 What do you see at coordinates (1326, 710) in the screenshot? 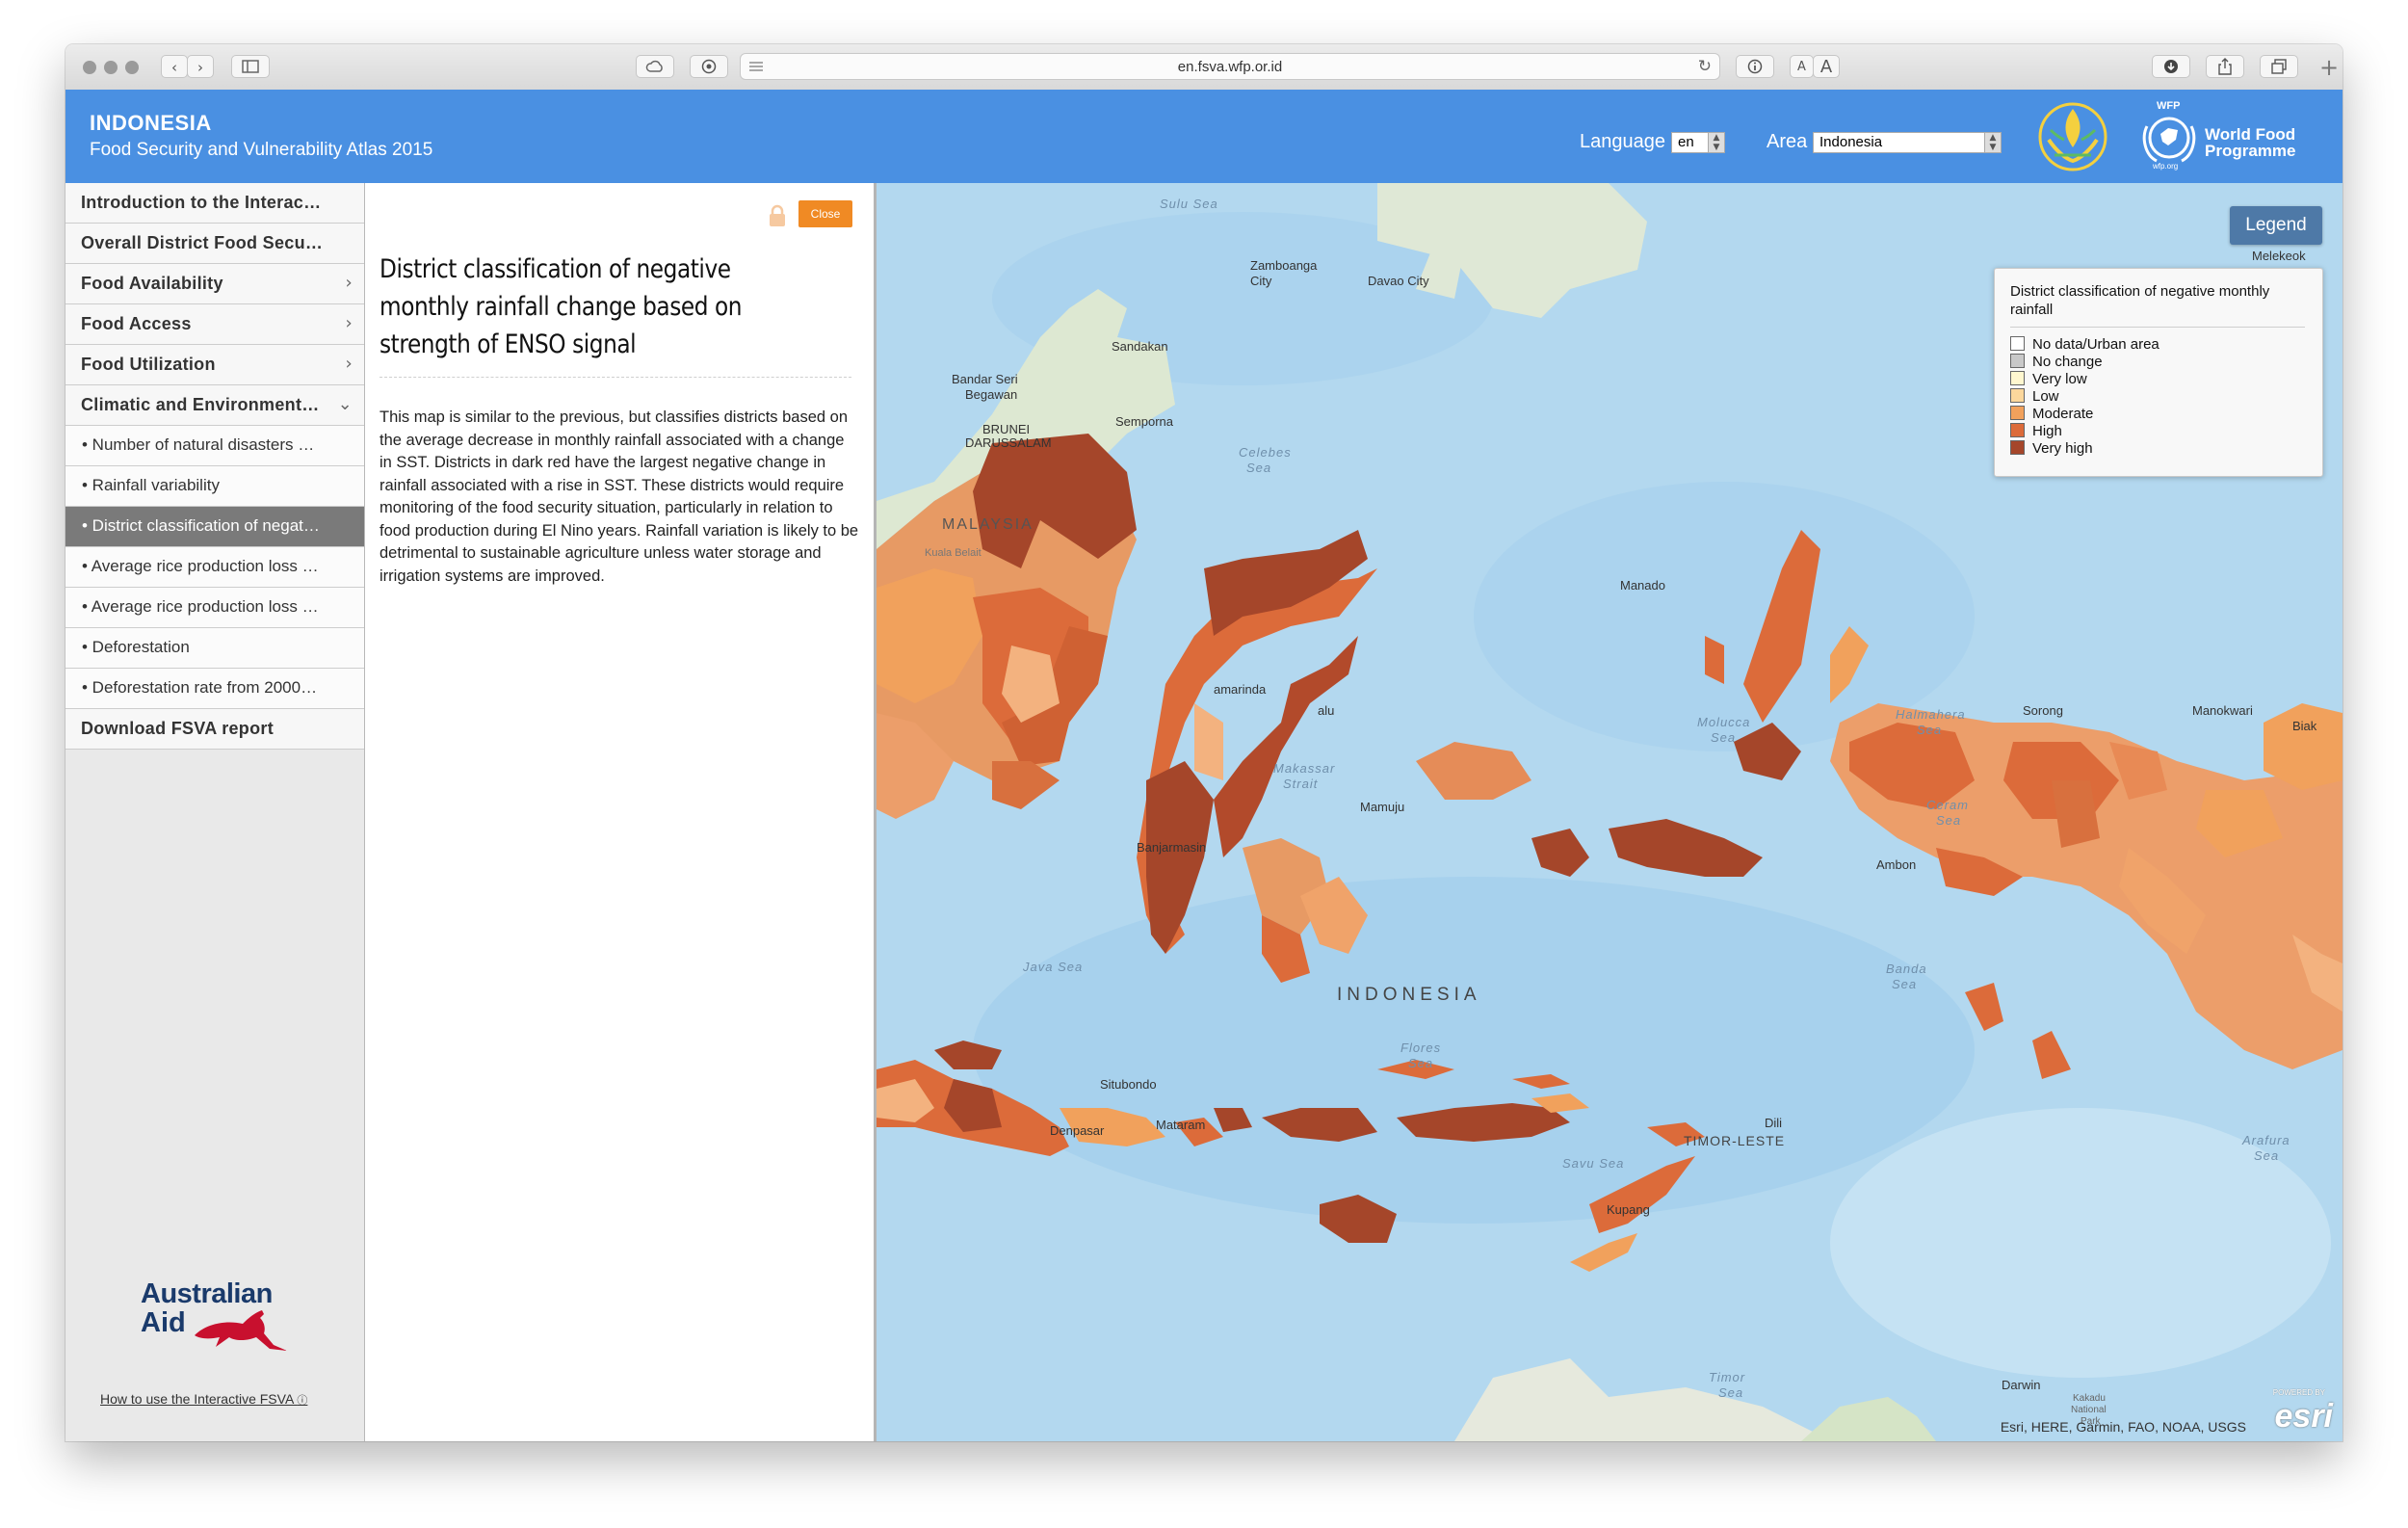
I see `map-label-palu: alu` at bounding box center [1326, 710].